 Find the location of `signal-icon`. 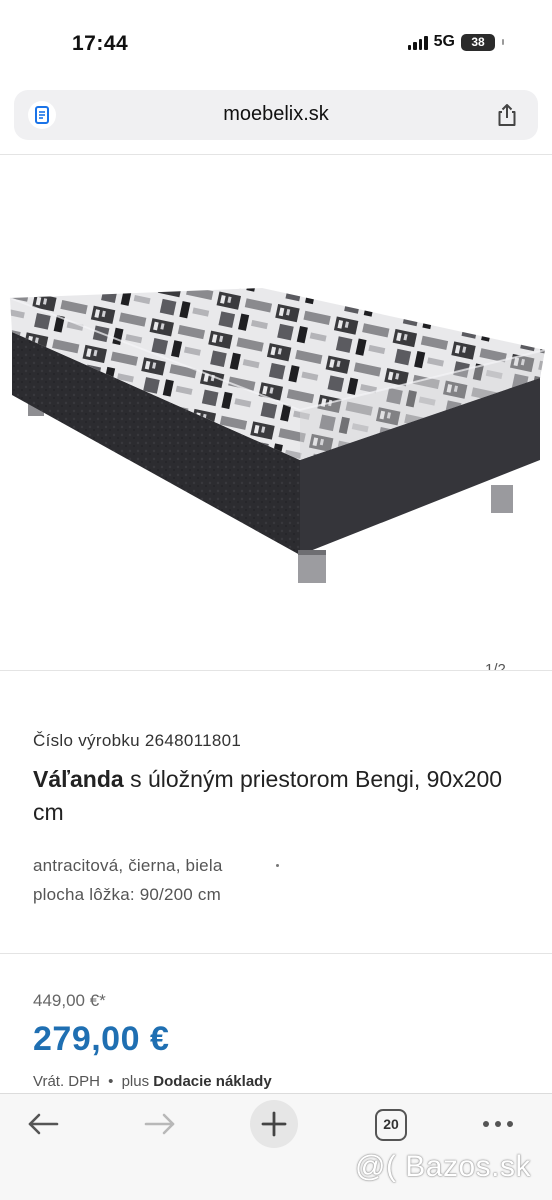

signal-icon is located at coordinates (417, 42).